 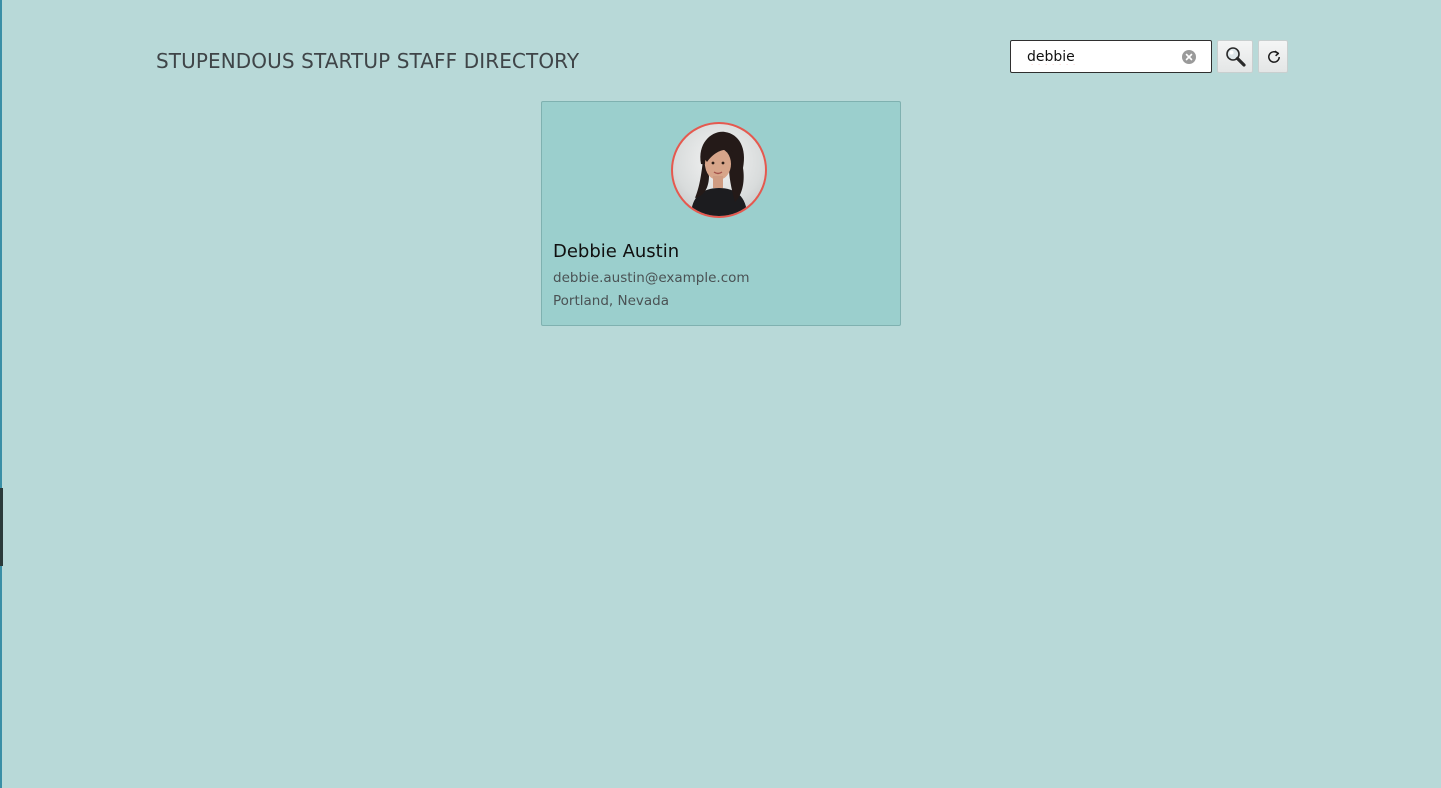 I want to click on search-button, so click(x=1235, y=56).